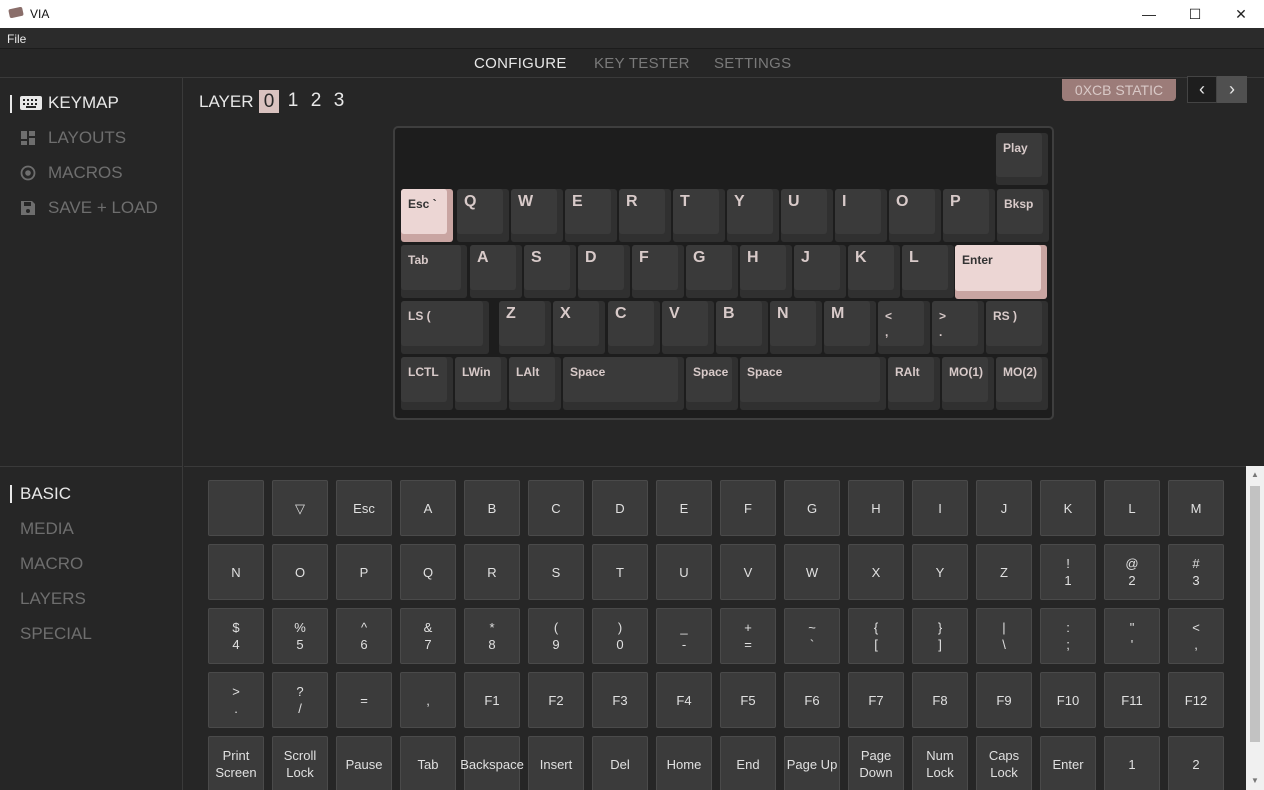  What do you see at coordinates (428, 572) in the screenshot?
I see `keycode-button: Q` at bounding box center [428, 572].